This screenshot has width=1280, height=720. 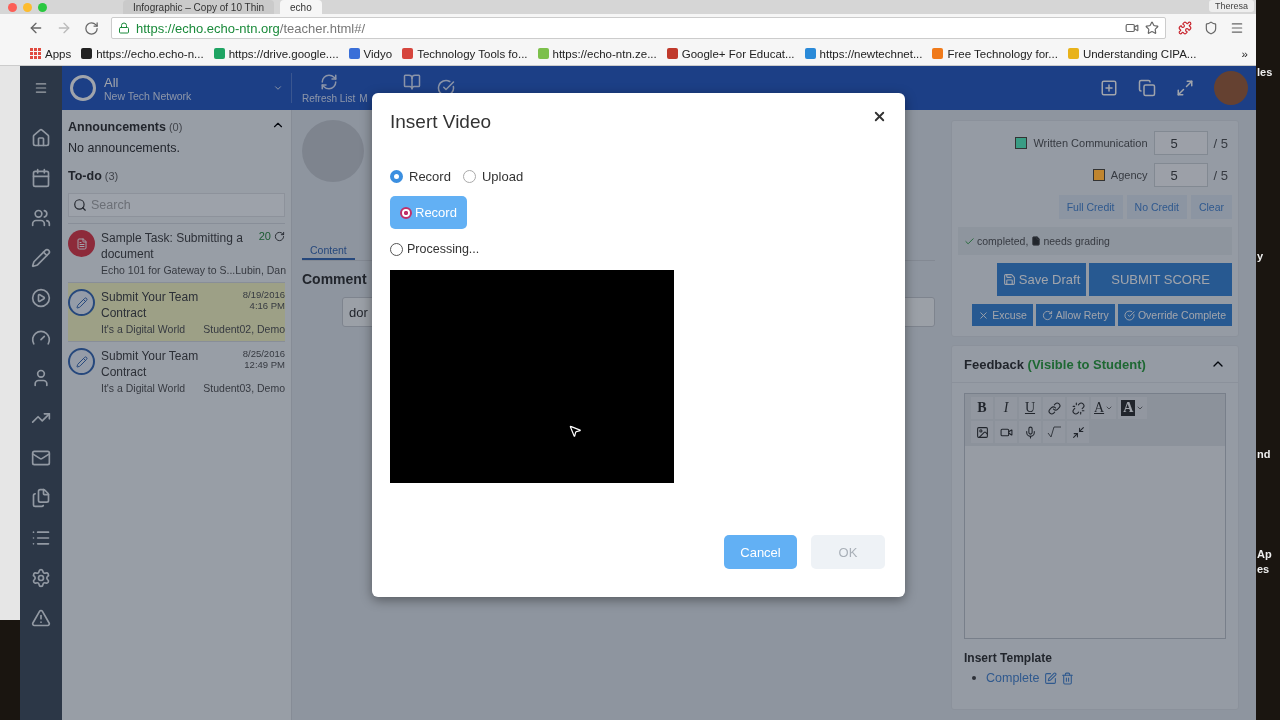 What do you see at coordinates (41, 578) in the screenshot?
I see `settings-icon` at bounding box center [41, 578].